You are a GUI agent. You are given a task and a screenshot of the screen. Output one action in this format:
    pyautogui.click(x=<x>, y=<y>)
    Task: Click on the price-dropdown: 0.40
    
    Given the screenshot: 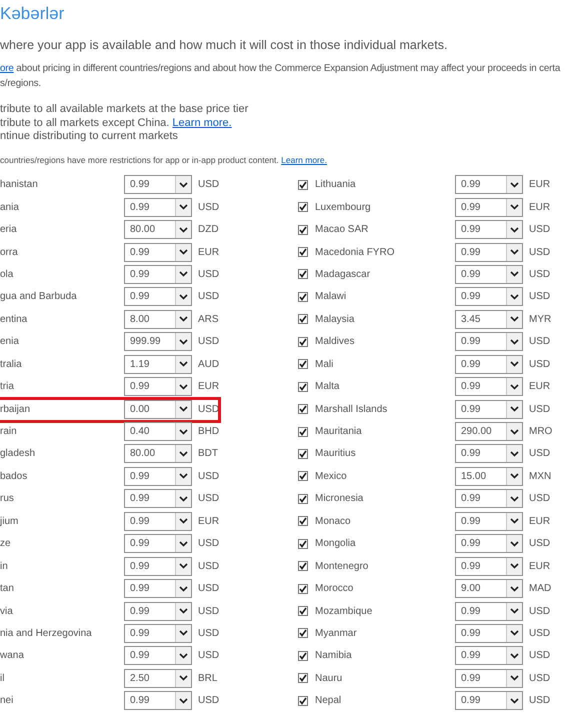 What is the action you would take?
    pyautogui.click(x=158, y=432)
    